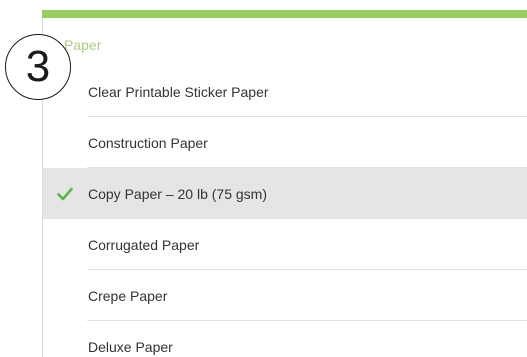 This screenshot has height=357, width=527. What do you see at coordinates (285, 295) in the screenshot?
I see `material-item-crepe-paper: Crepe Paper` at bounding box center [285, 295].